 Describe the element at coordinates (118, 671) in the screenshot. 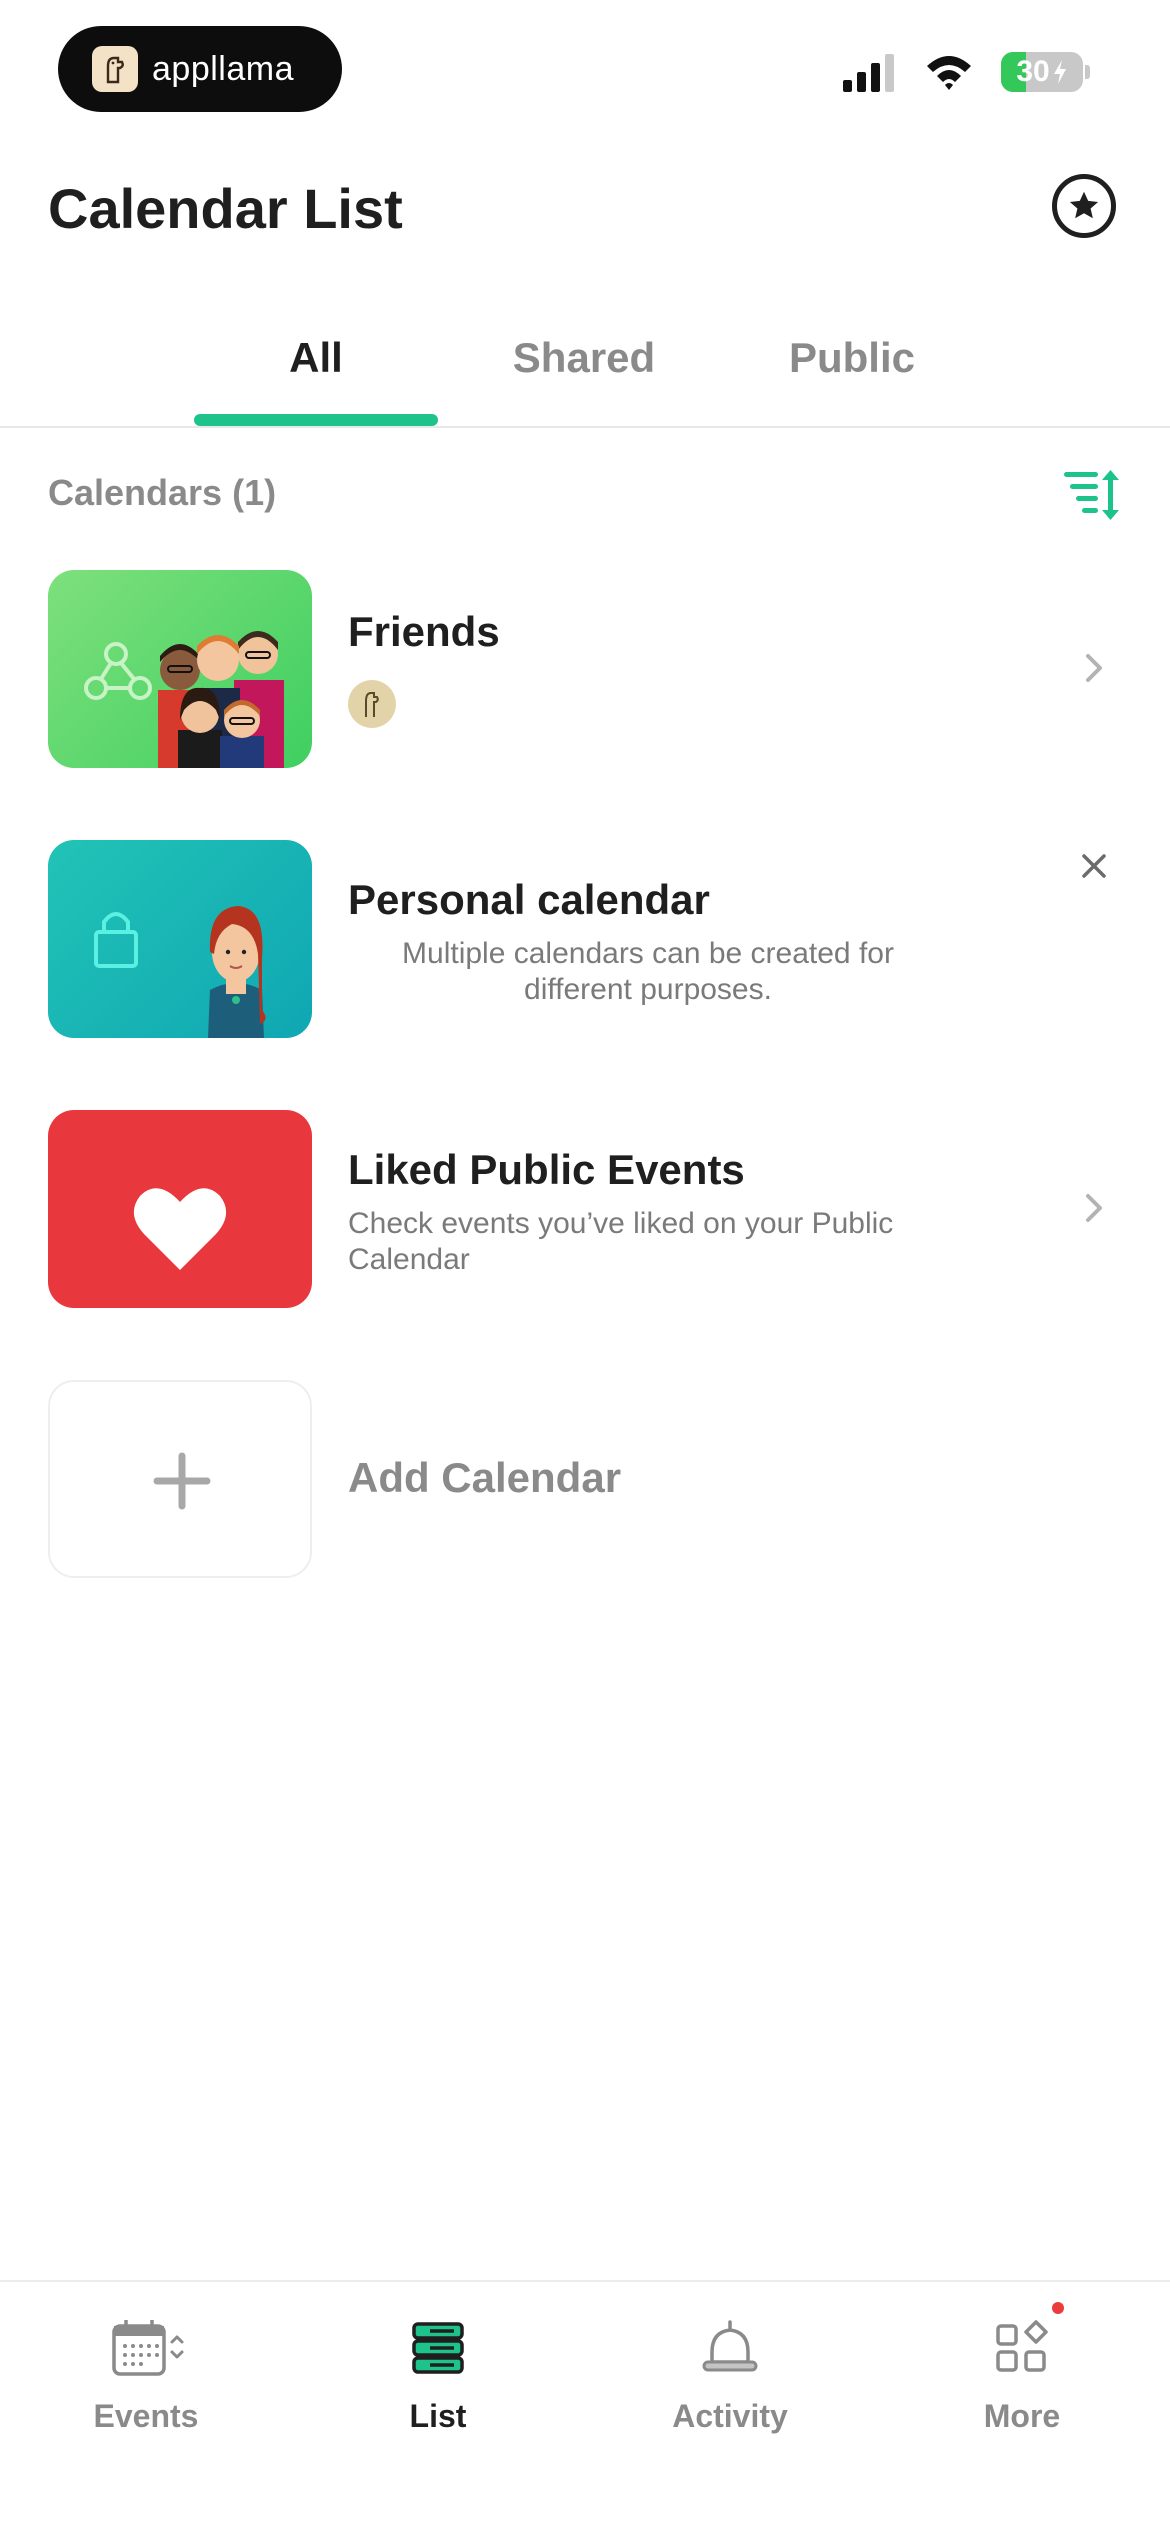

I see `share-network-icon` at that location.